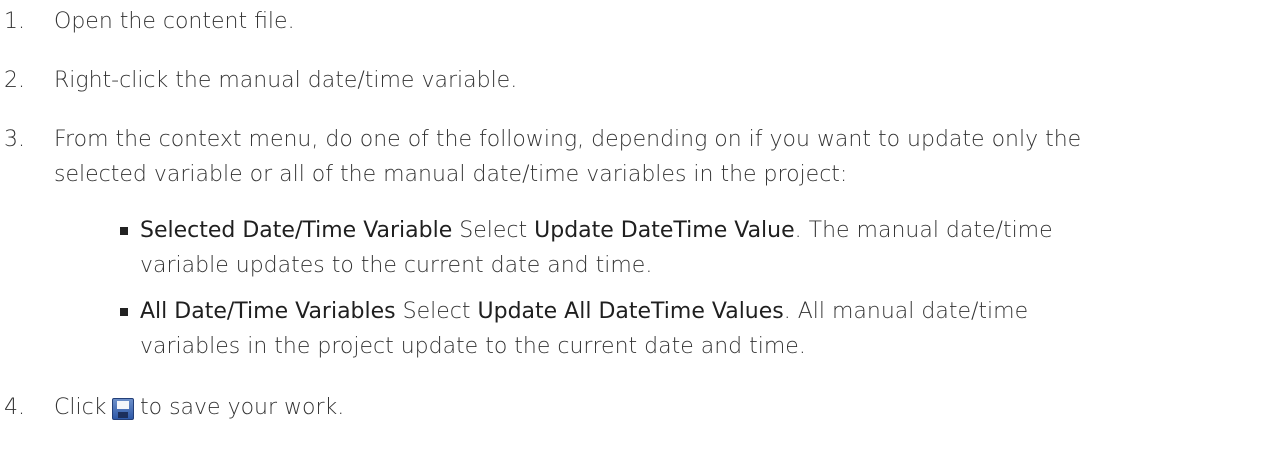 Image resolution: width=1281 pixels, height=452 pixels. I want to click on option-desc: . The manual date/time, so click(923, 230).